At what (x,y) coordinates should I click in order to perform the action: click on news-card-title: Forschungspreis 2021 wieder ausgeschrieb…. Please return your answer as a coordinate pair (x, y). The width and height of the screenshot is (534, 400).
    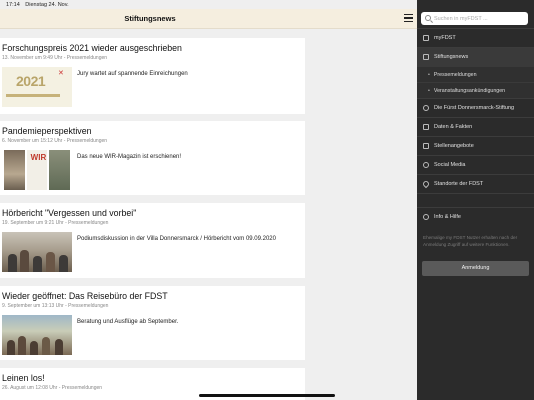
    Looking at the image, I should click on (153, 48).